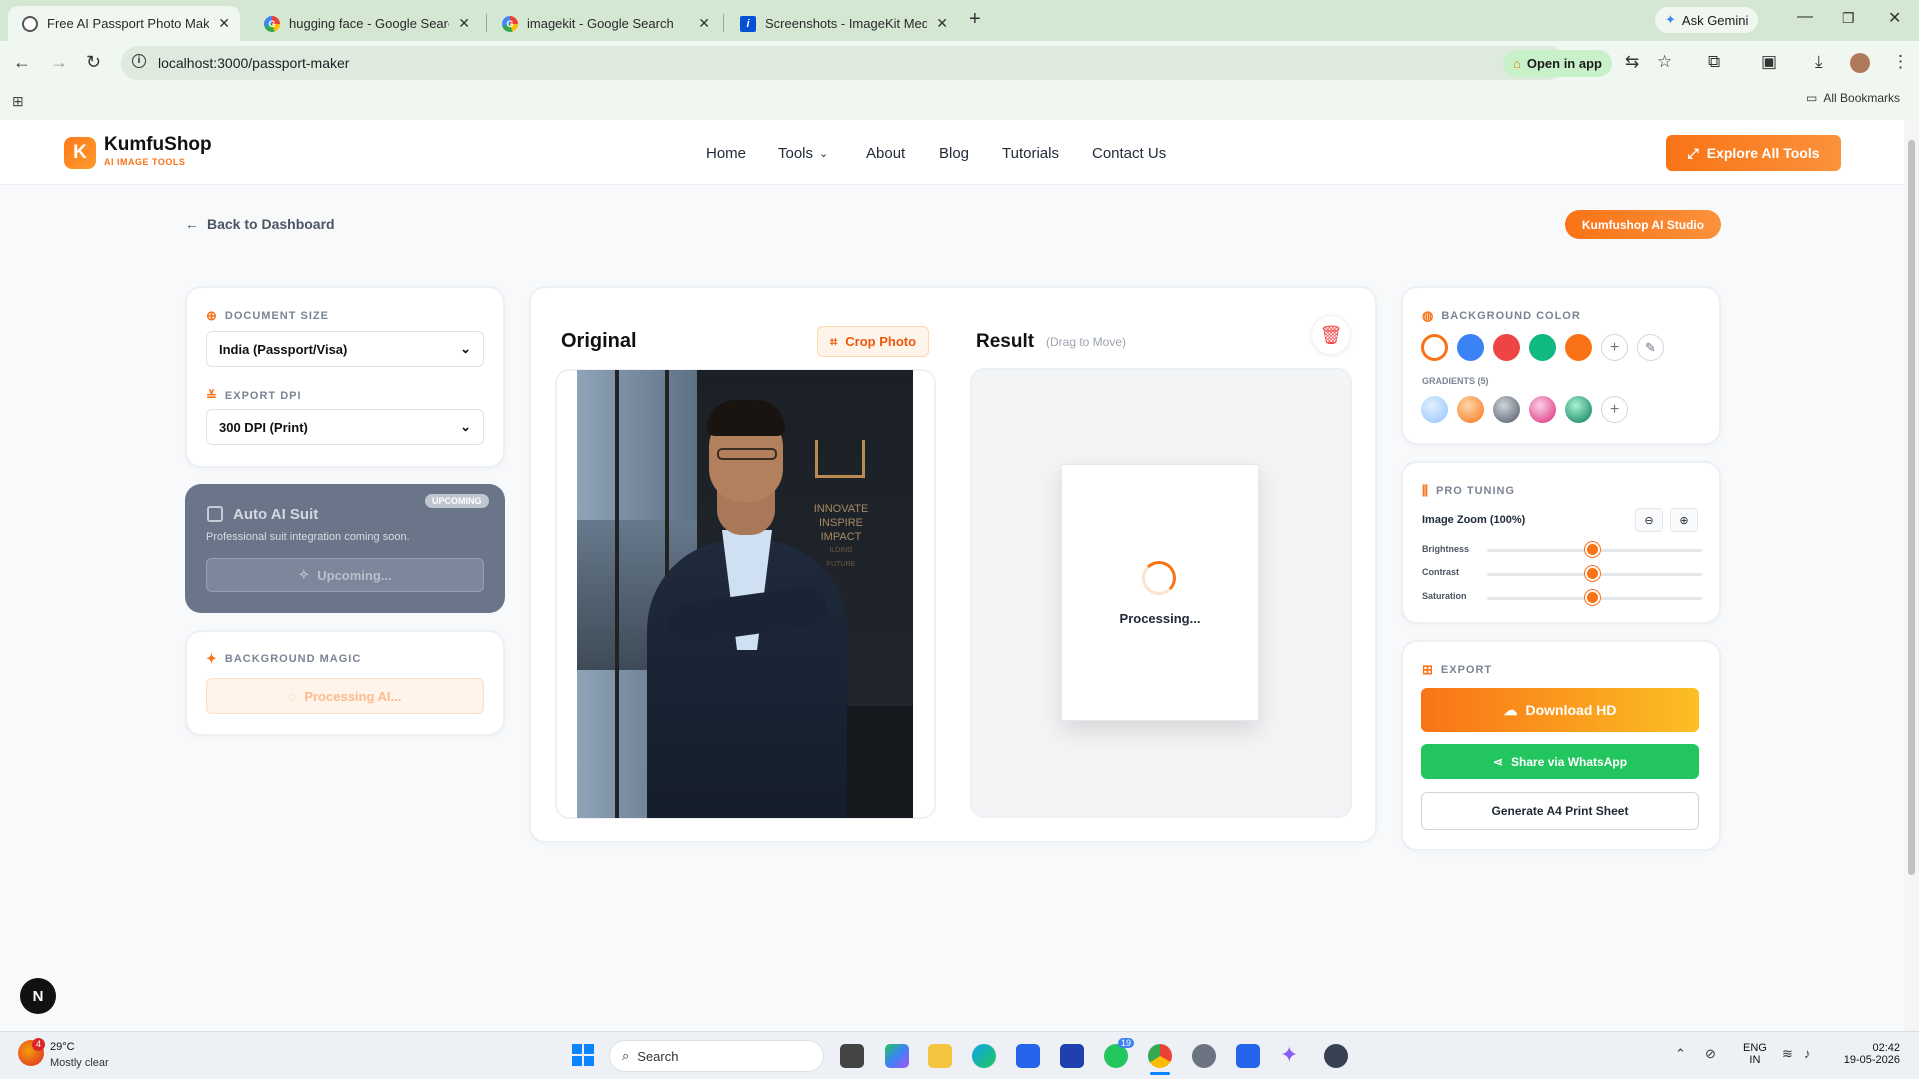 The image size is (1919, 1079). I want to click on new-tab-icon: +, so click(975, 19).